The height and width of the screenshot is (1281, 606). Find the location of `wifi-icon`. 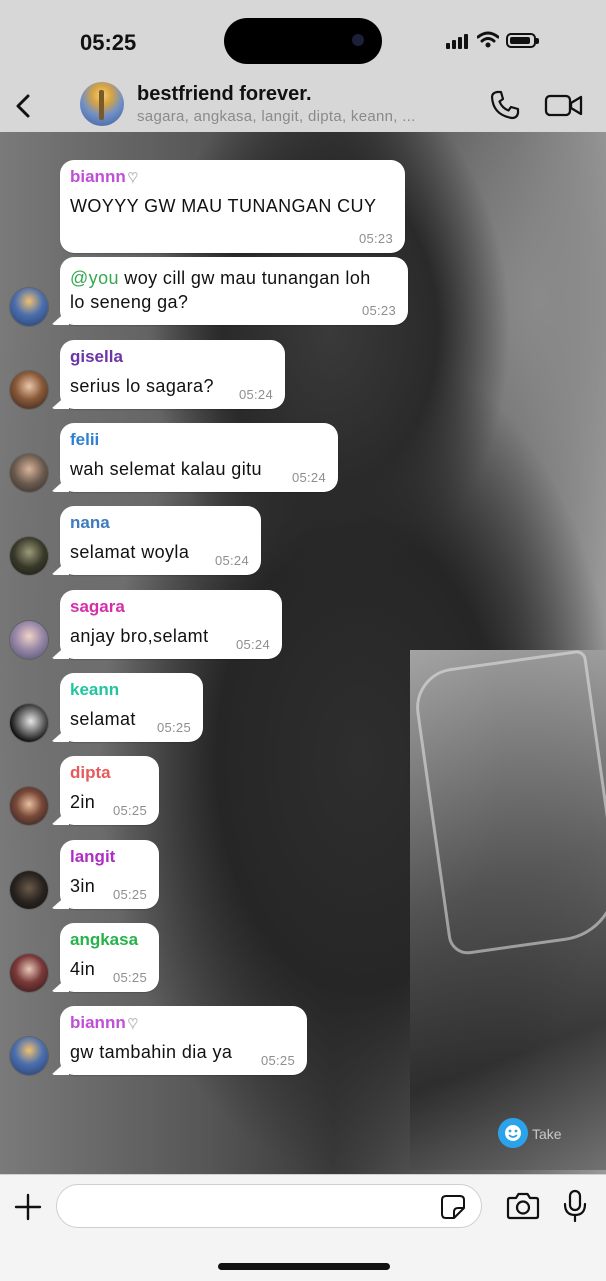

wifi-icon is located at coordinates (488, 39).